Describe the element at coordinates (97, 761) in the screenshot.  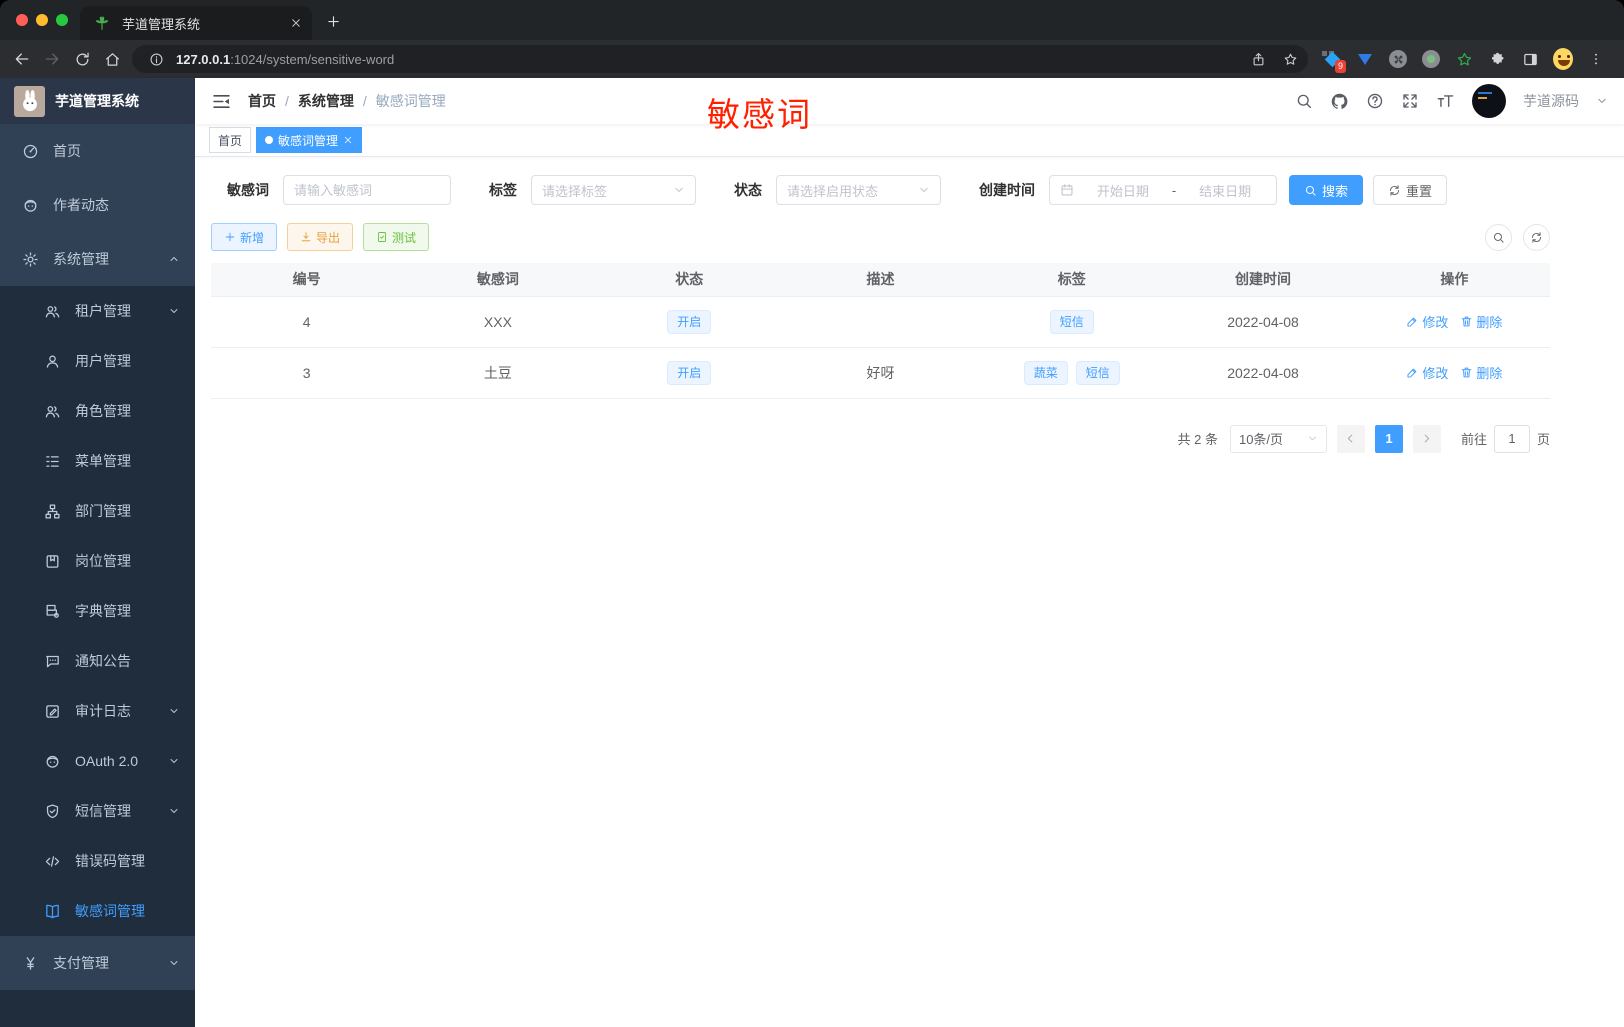
I see `sidebar-item: OAuth 2.0` at that location.